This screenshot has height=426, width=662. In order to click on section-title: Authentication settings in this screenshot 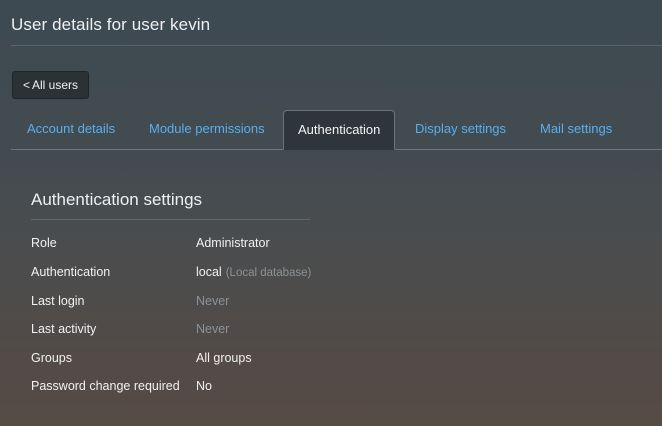, I will do `click(117, 199)`.